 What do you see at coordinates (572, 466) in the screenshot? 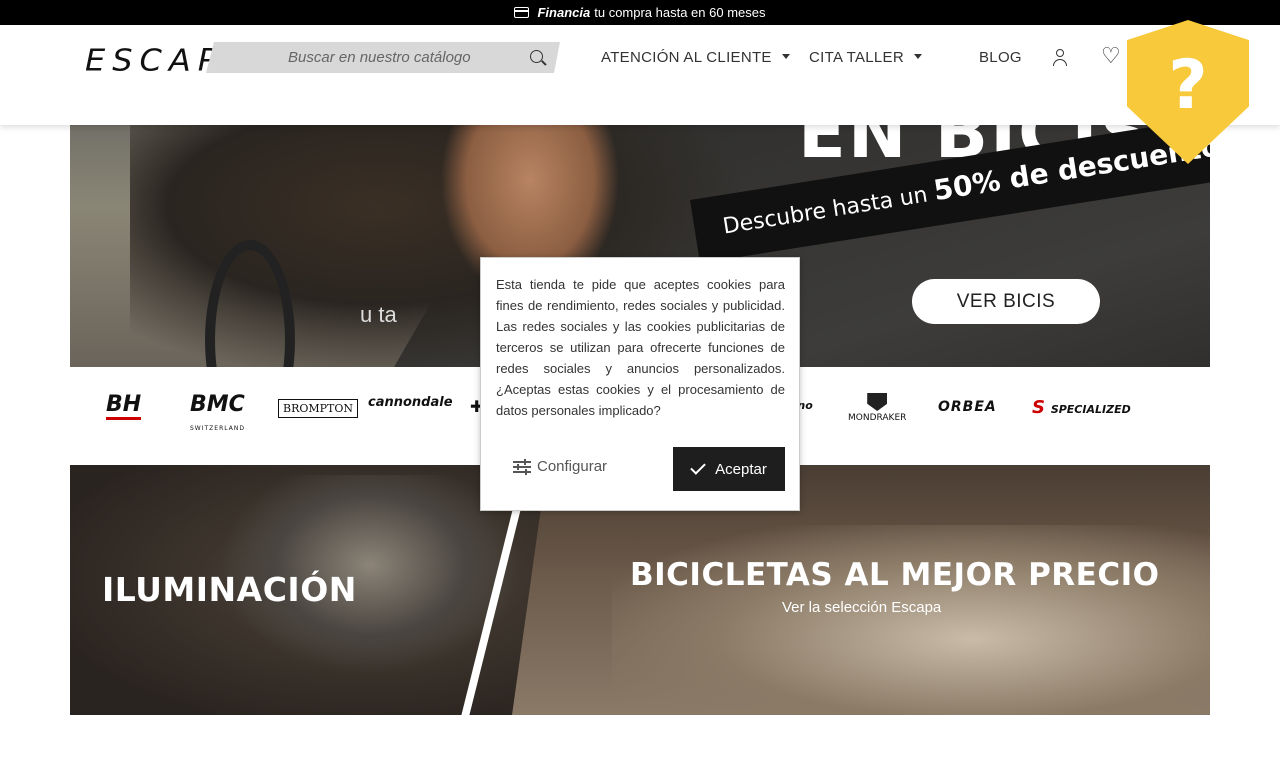
I see `cookie-configure-label: Configurar` at bounding box center [572, 466].